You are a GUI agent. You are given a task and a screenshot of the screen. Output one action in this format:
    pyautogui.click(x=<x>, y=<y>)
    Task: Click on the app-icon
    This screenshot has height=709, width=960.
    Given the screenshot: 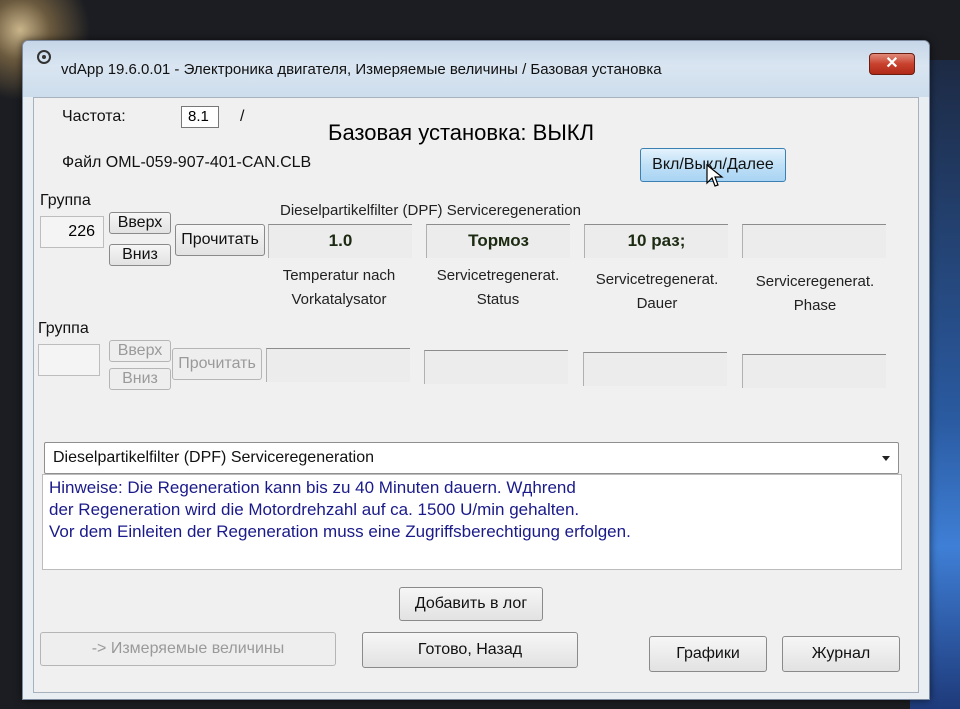 What is the action you would take?
    pyautogui.click(x=44, y=57)
    